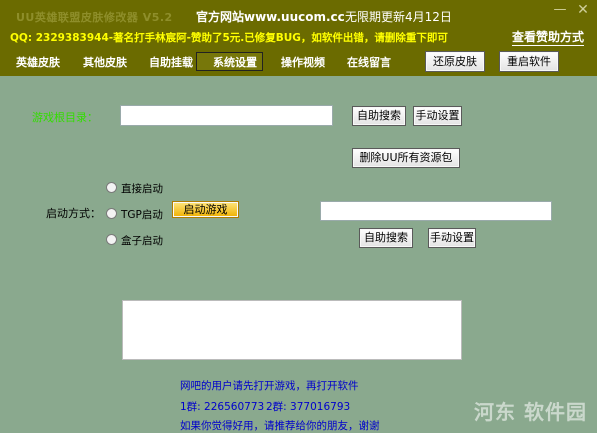 This screenshot has height=433, width=597. Describe the element at coordinates (437, 116) in the screenshot. I see `manual-set-button: 手动设置` at that location.